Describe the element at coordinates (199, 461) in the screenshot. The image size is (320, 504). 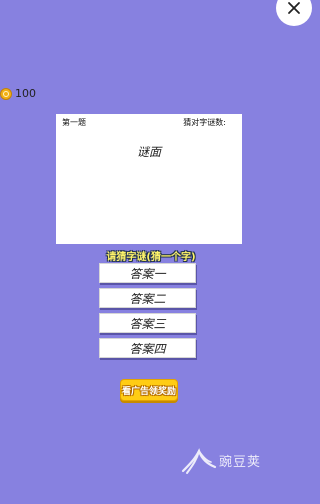
I see `wandoujia-logo-icon` at that location.